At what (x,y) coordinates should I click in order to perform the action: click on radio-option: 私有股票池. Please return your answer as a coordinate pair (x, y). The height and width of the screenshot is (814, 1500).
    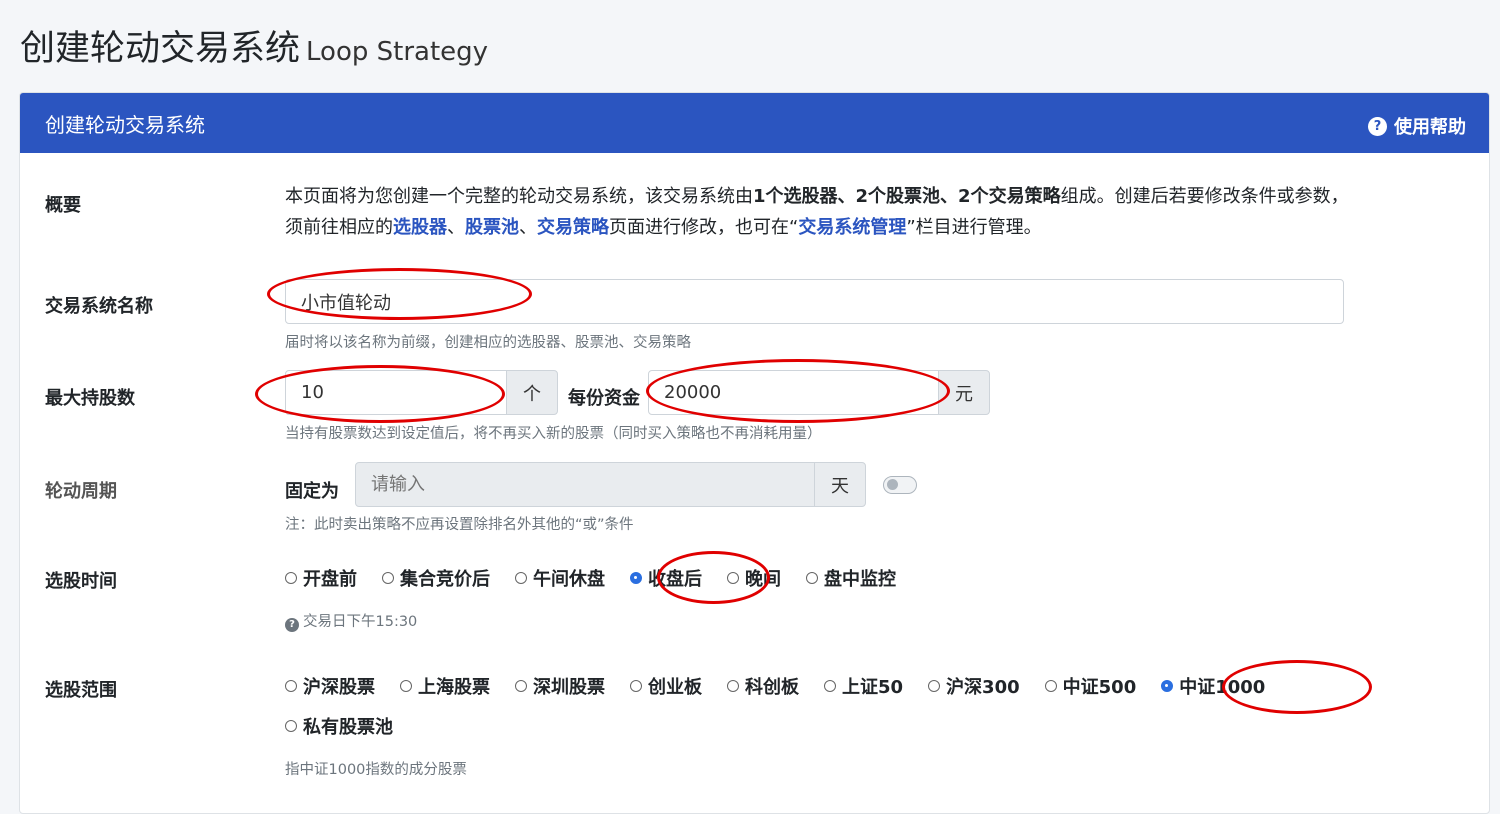
    Looking at the image, I should click on (339, 726).